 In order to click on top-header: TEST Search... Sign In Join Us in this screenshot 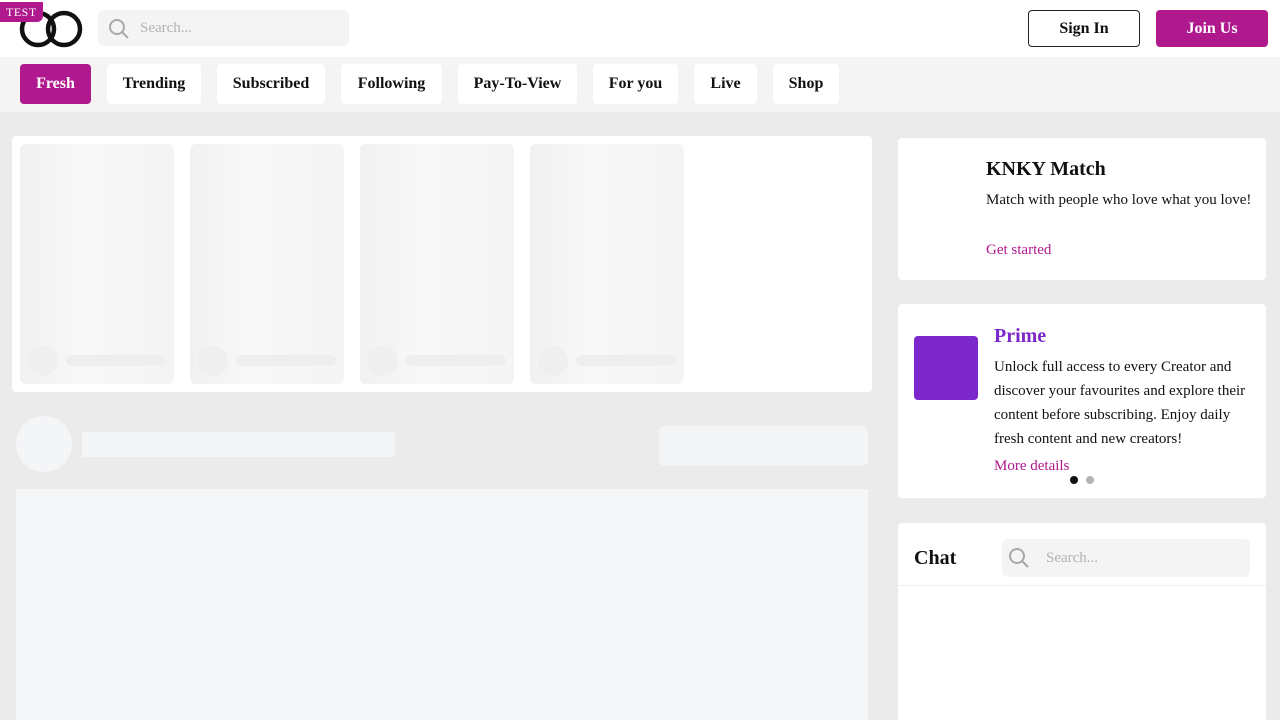, I will do `click(640, 28)`.